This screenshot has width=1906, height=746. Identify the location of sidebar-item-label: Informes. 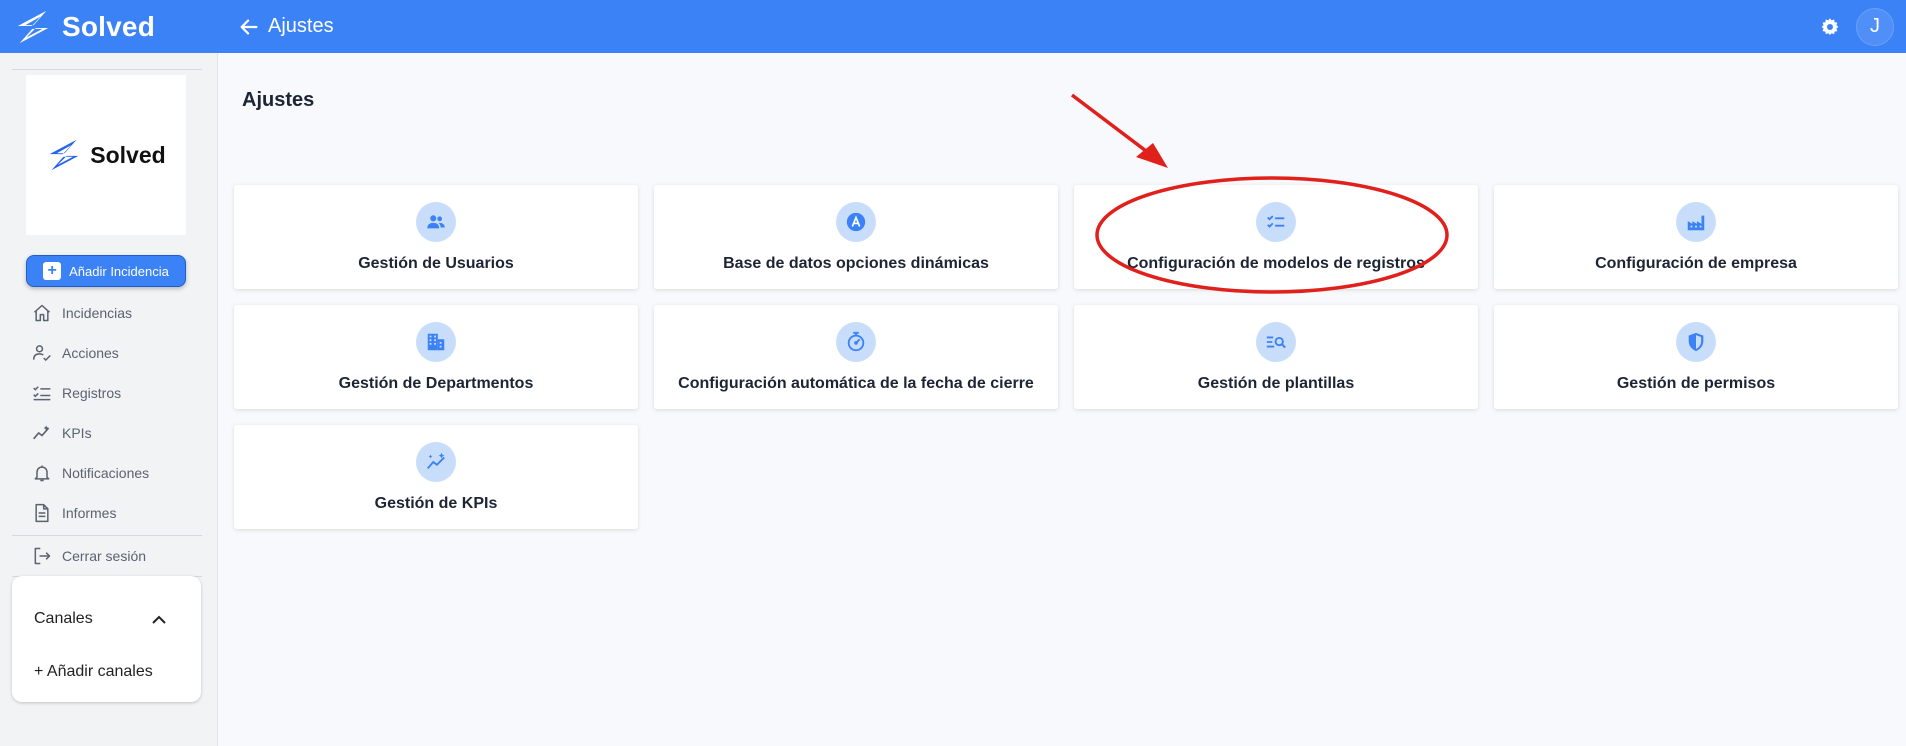
(89, 513).